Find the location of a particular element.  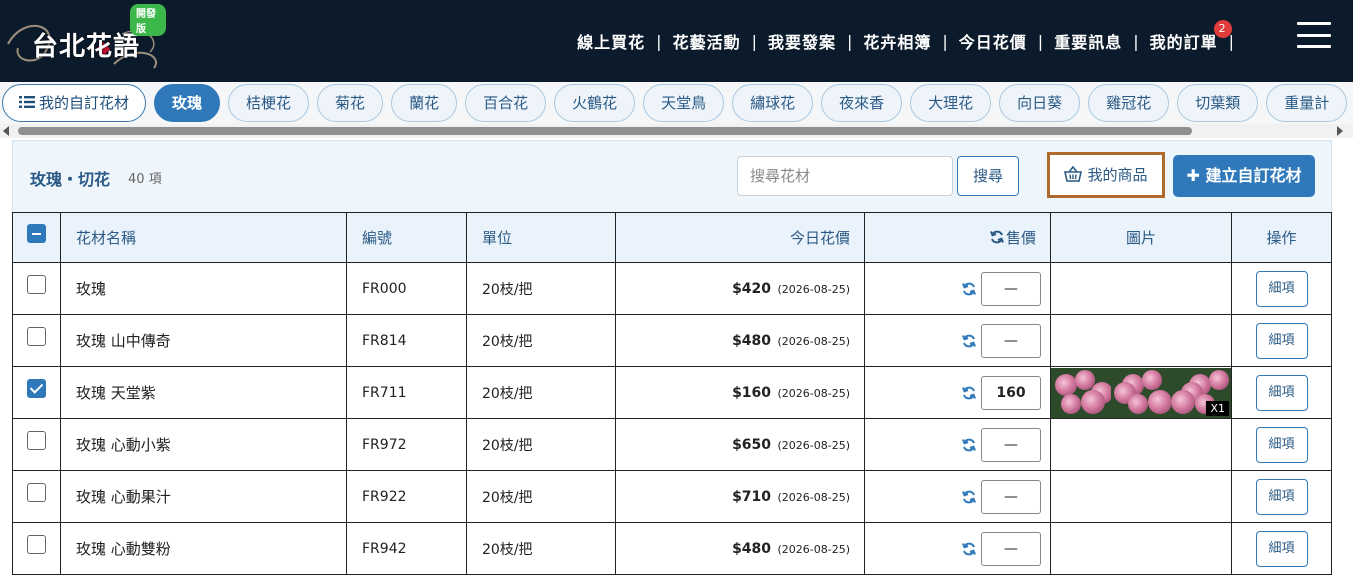

tab-lily: 百合花 is located at coordinates (506, 103).